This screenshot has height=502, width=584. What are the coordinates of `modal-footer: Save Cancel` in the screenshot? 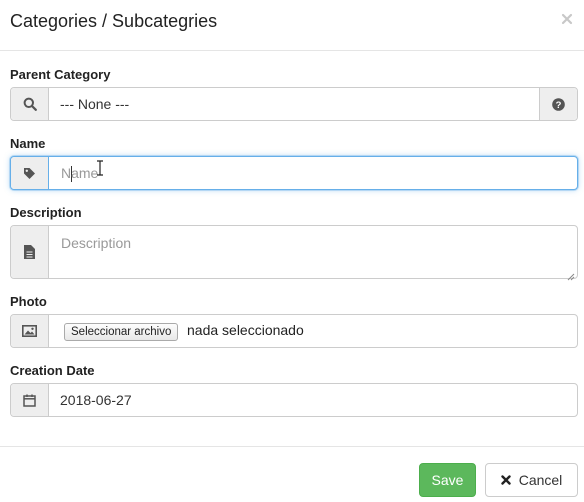 It's located at (292, 474).